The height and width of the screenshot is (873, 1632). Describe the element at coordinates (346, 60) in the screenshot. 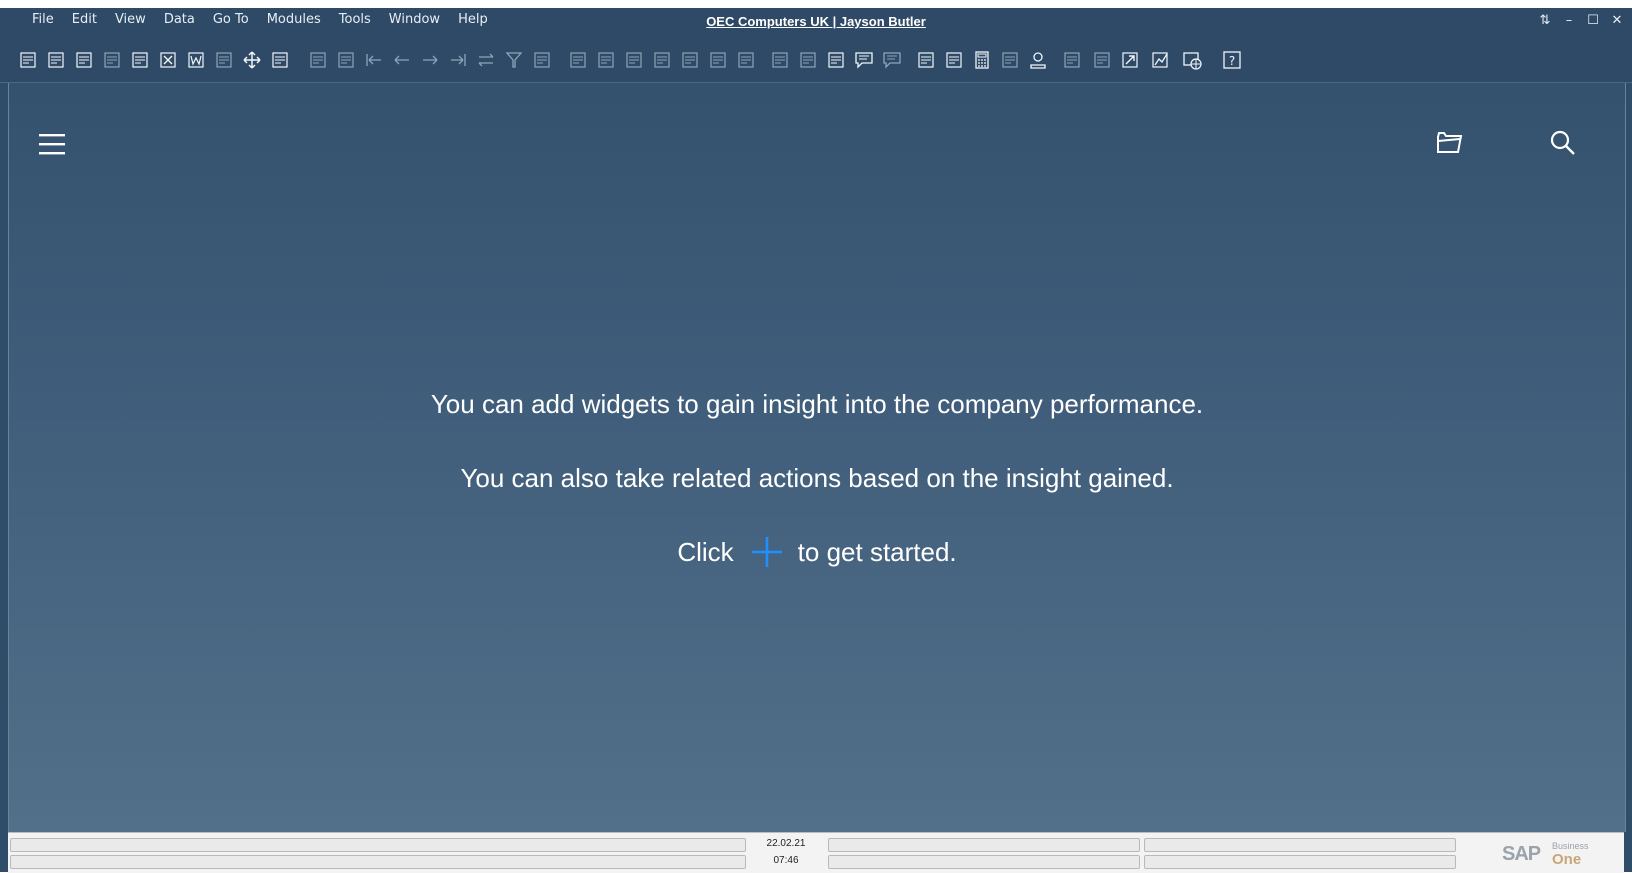

I see `add-icon` at that location.